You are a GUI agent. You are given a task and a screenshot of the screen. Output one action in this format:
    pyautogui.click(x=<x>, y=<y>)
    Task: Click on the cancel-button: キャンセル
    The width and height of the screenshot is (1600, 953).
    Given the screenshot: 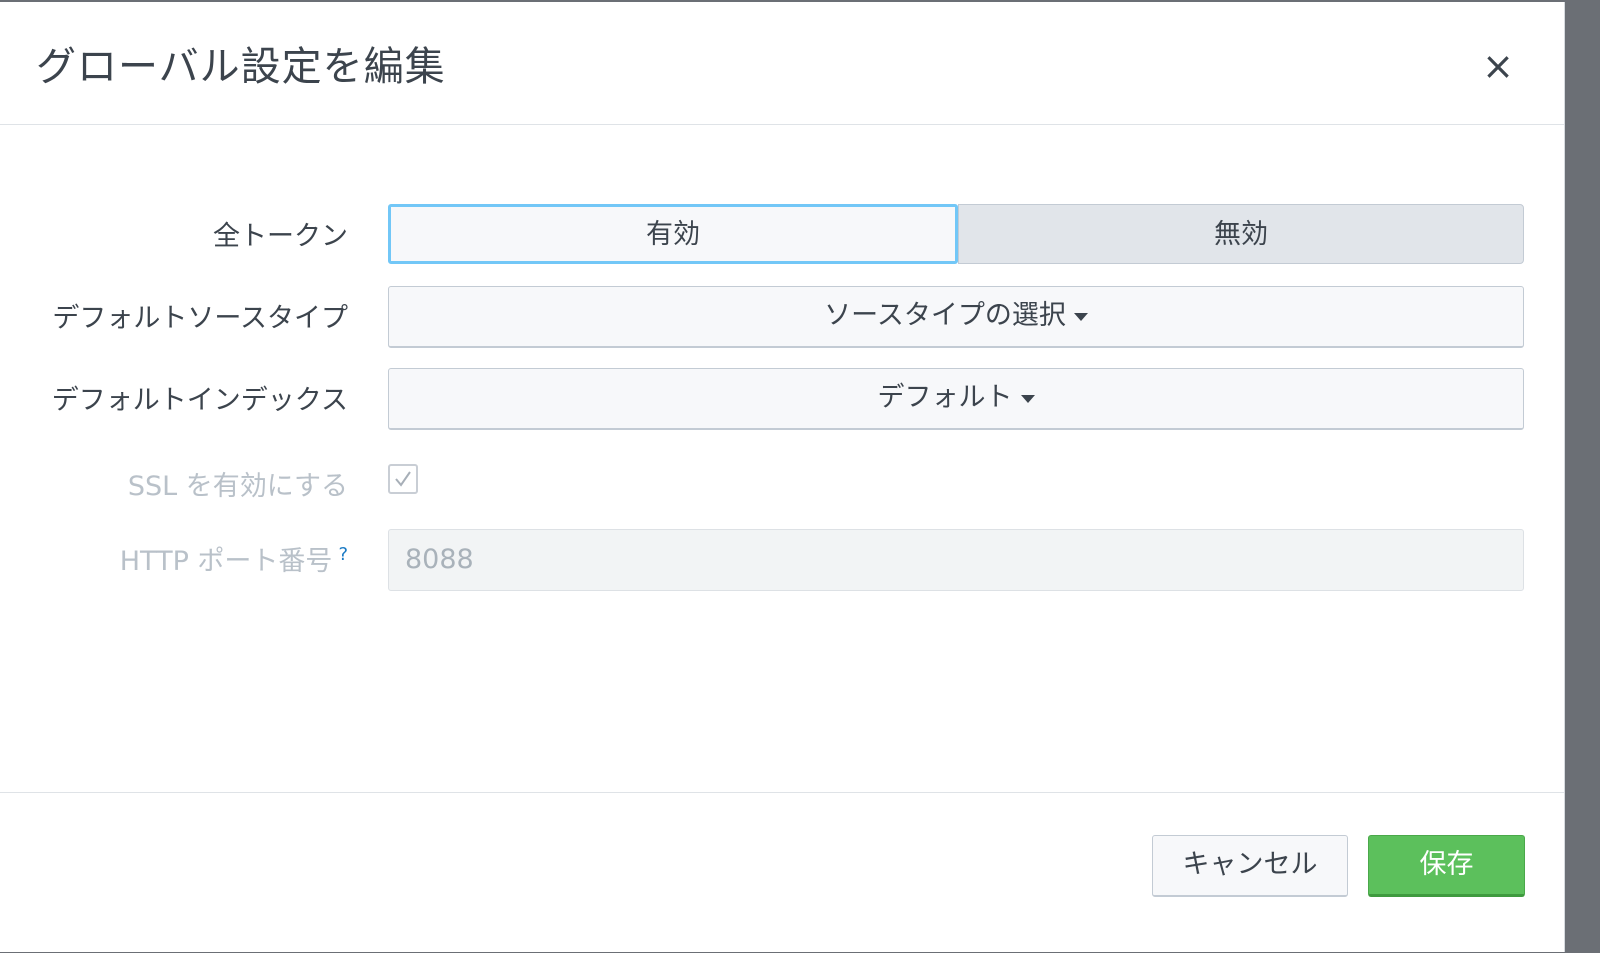 What is the action you would take?
    pyautogui.click(x=1250, y=866)
    